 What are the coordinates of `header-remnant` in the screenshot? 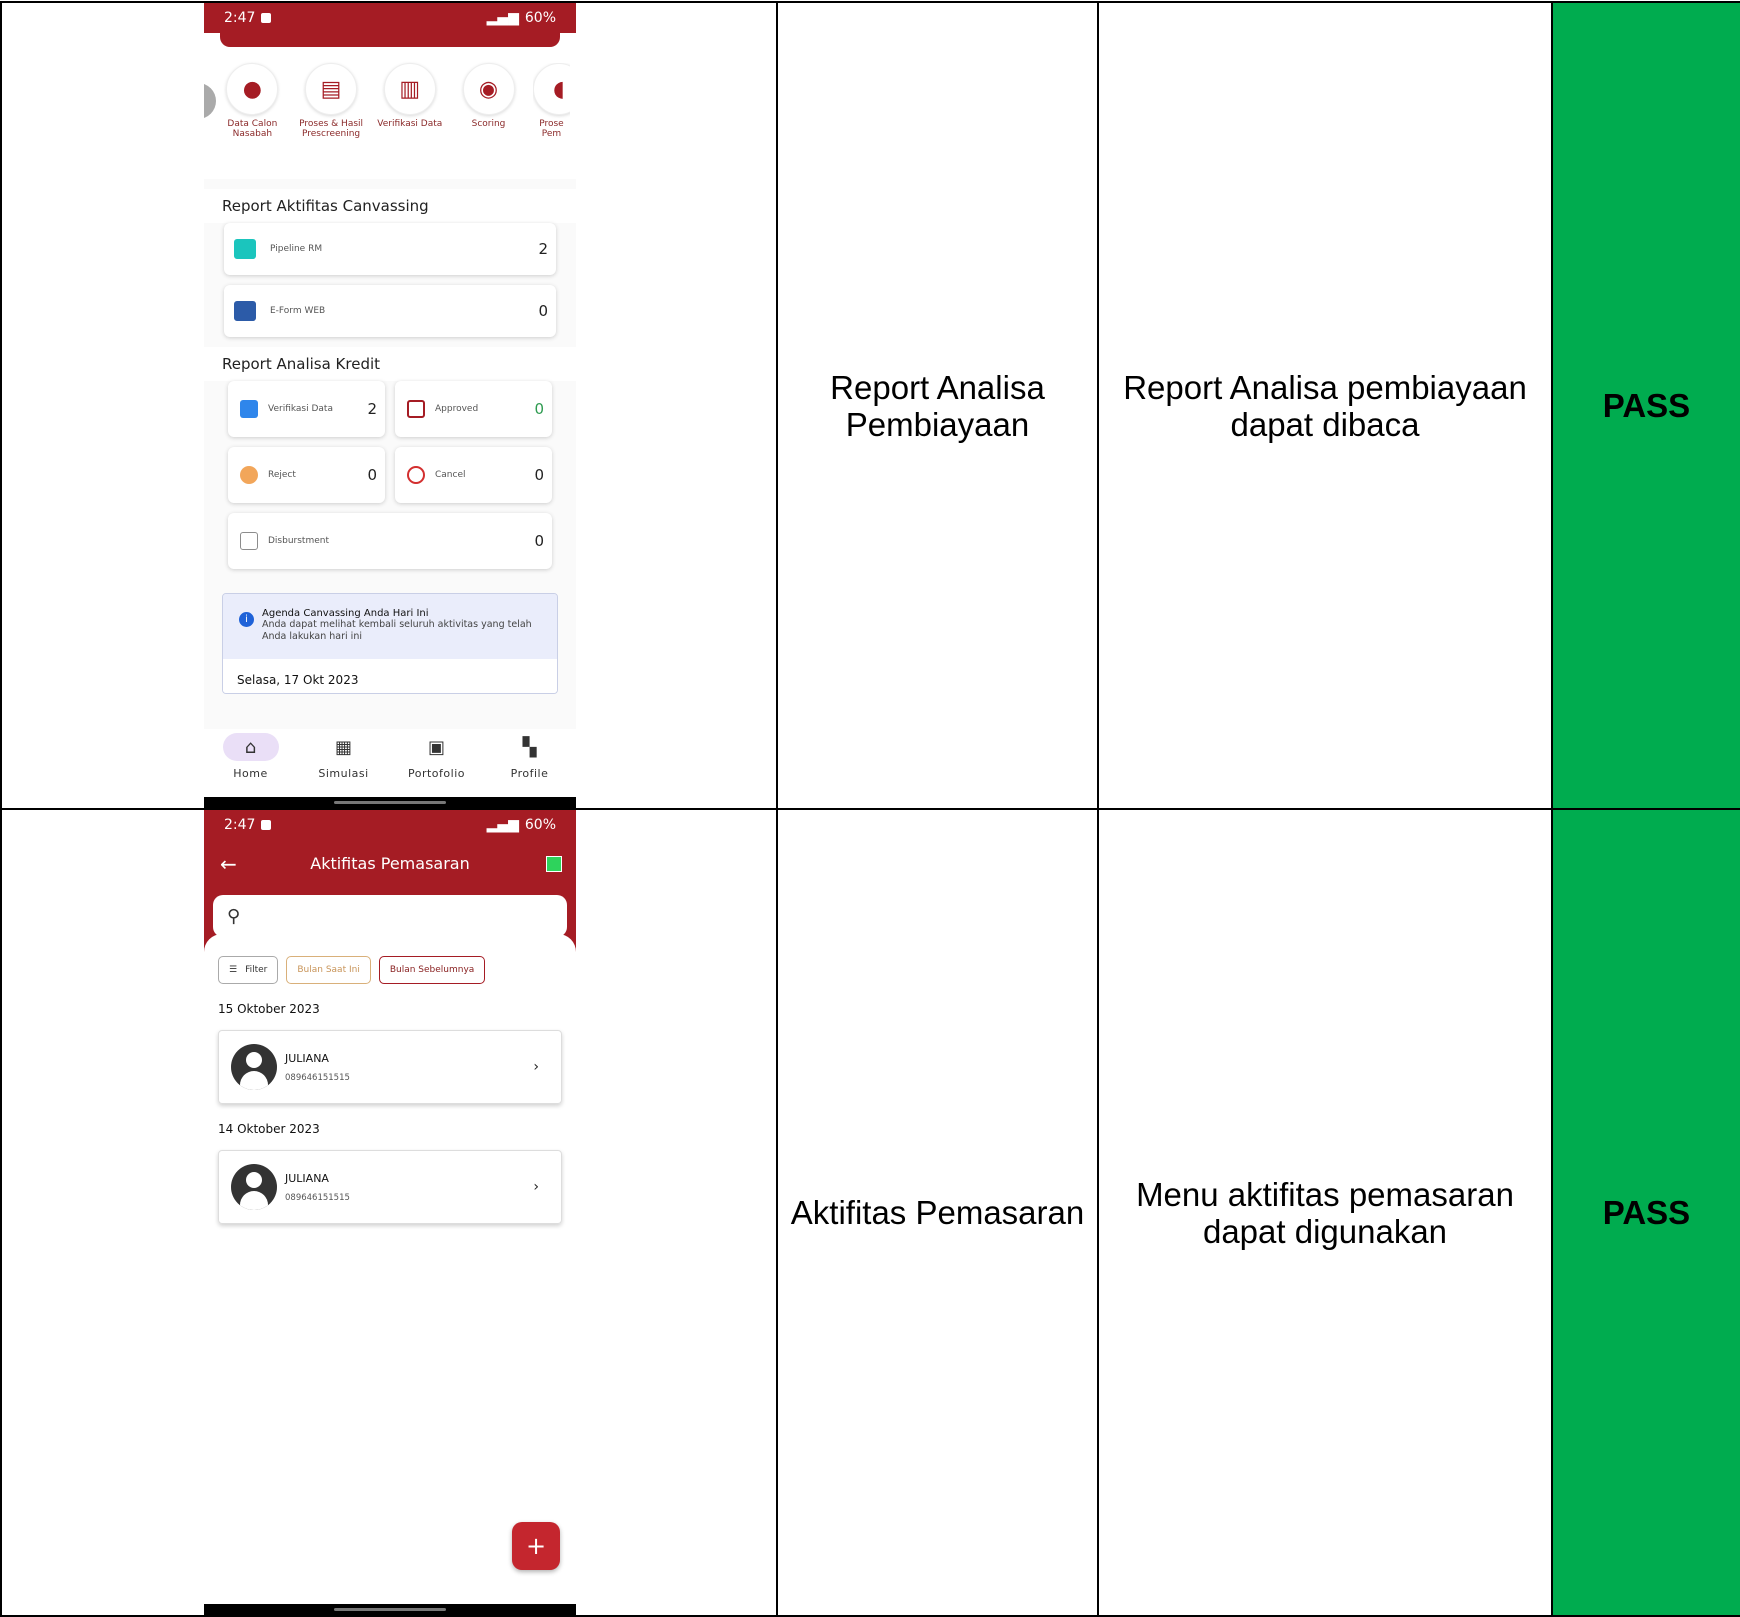 It's located at (390, 40).